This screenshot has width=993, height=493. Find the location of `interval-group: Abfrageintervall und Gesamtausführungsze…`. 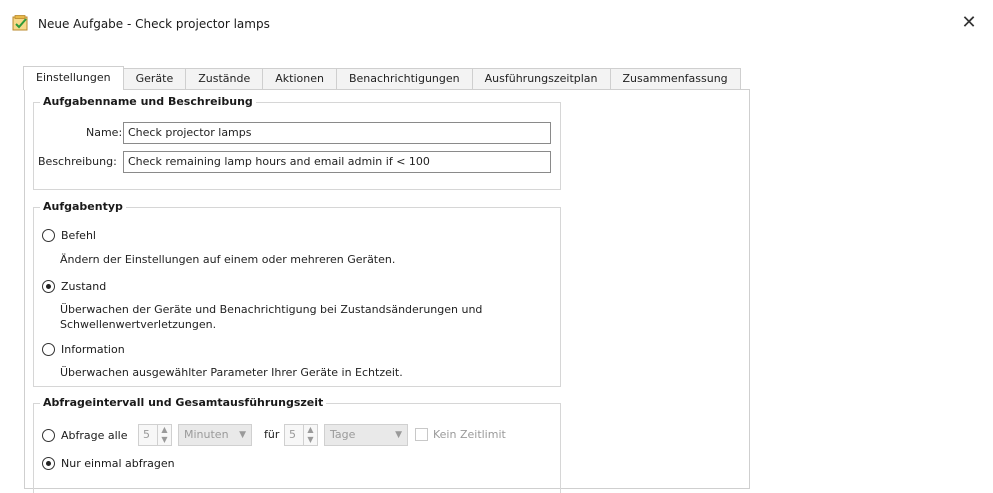

interval-group: Abfrageintervall und Gesamtausführungsze… is located at coordinates (297, 444).